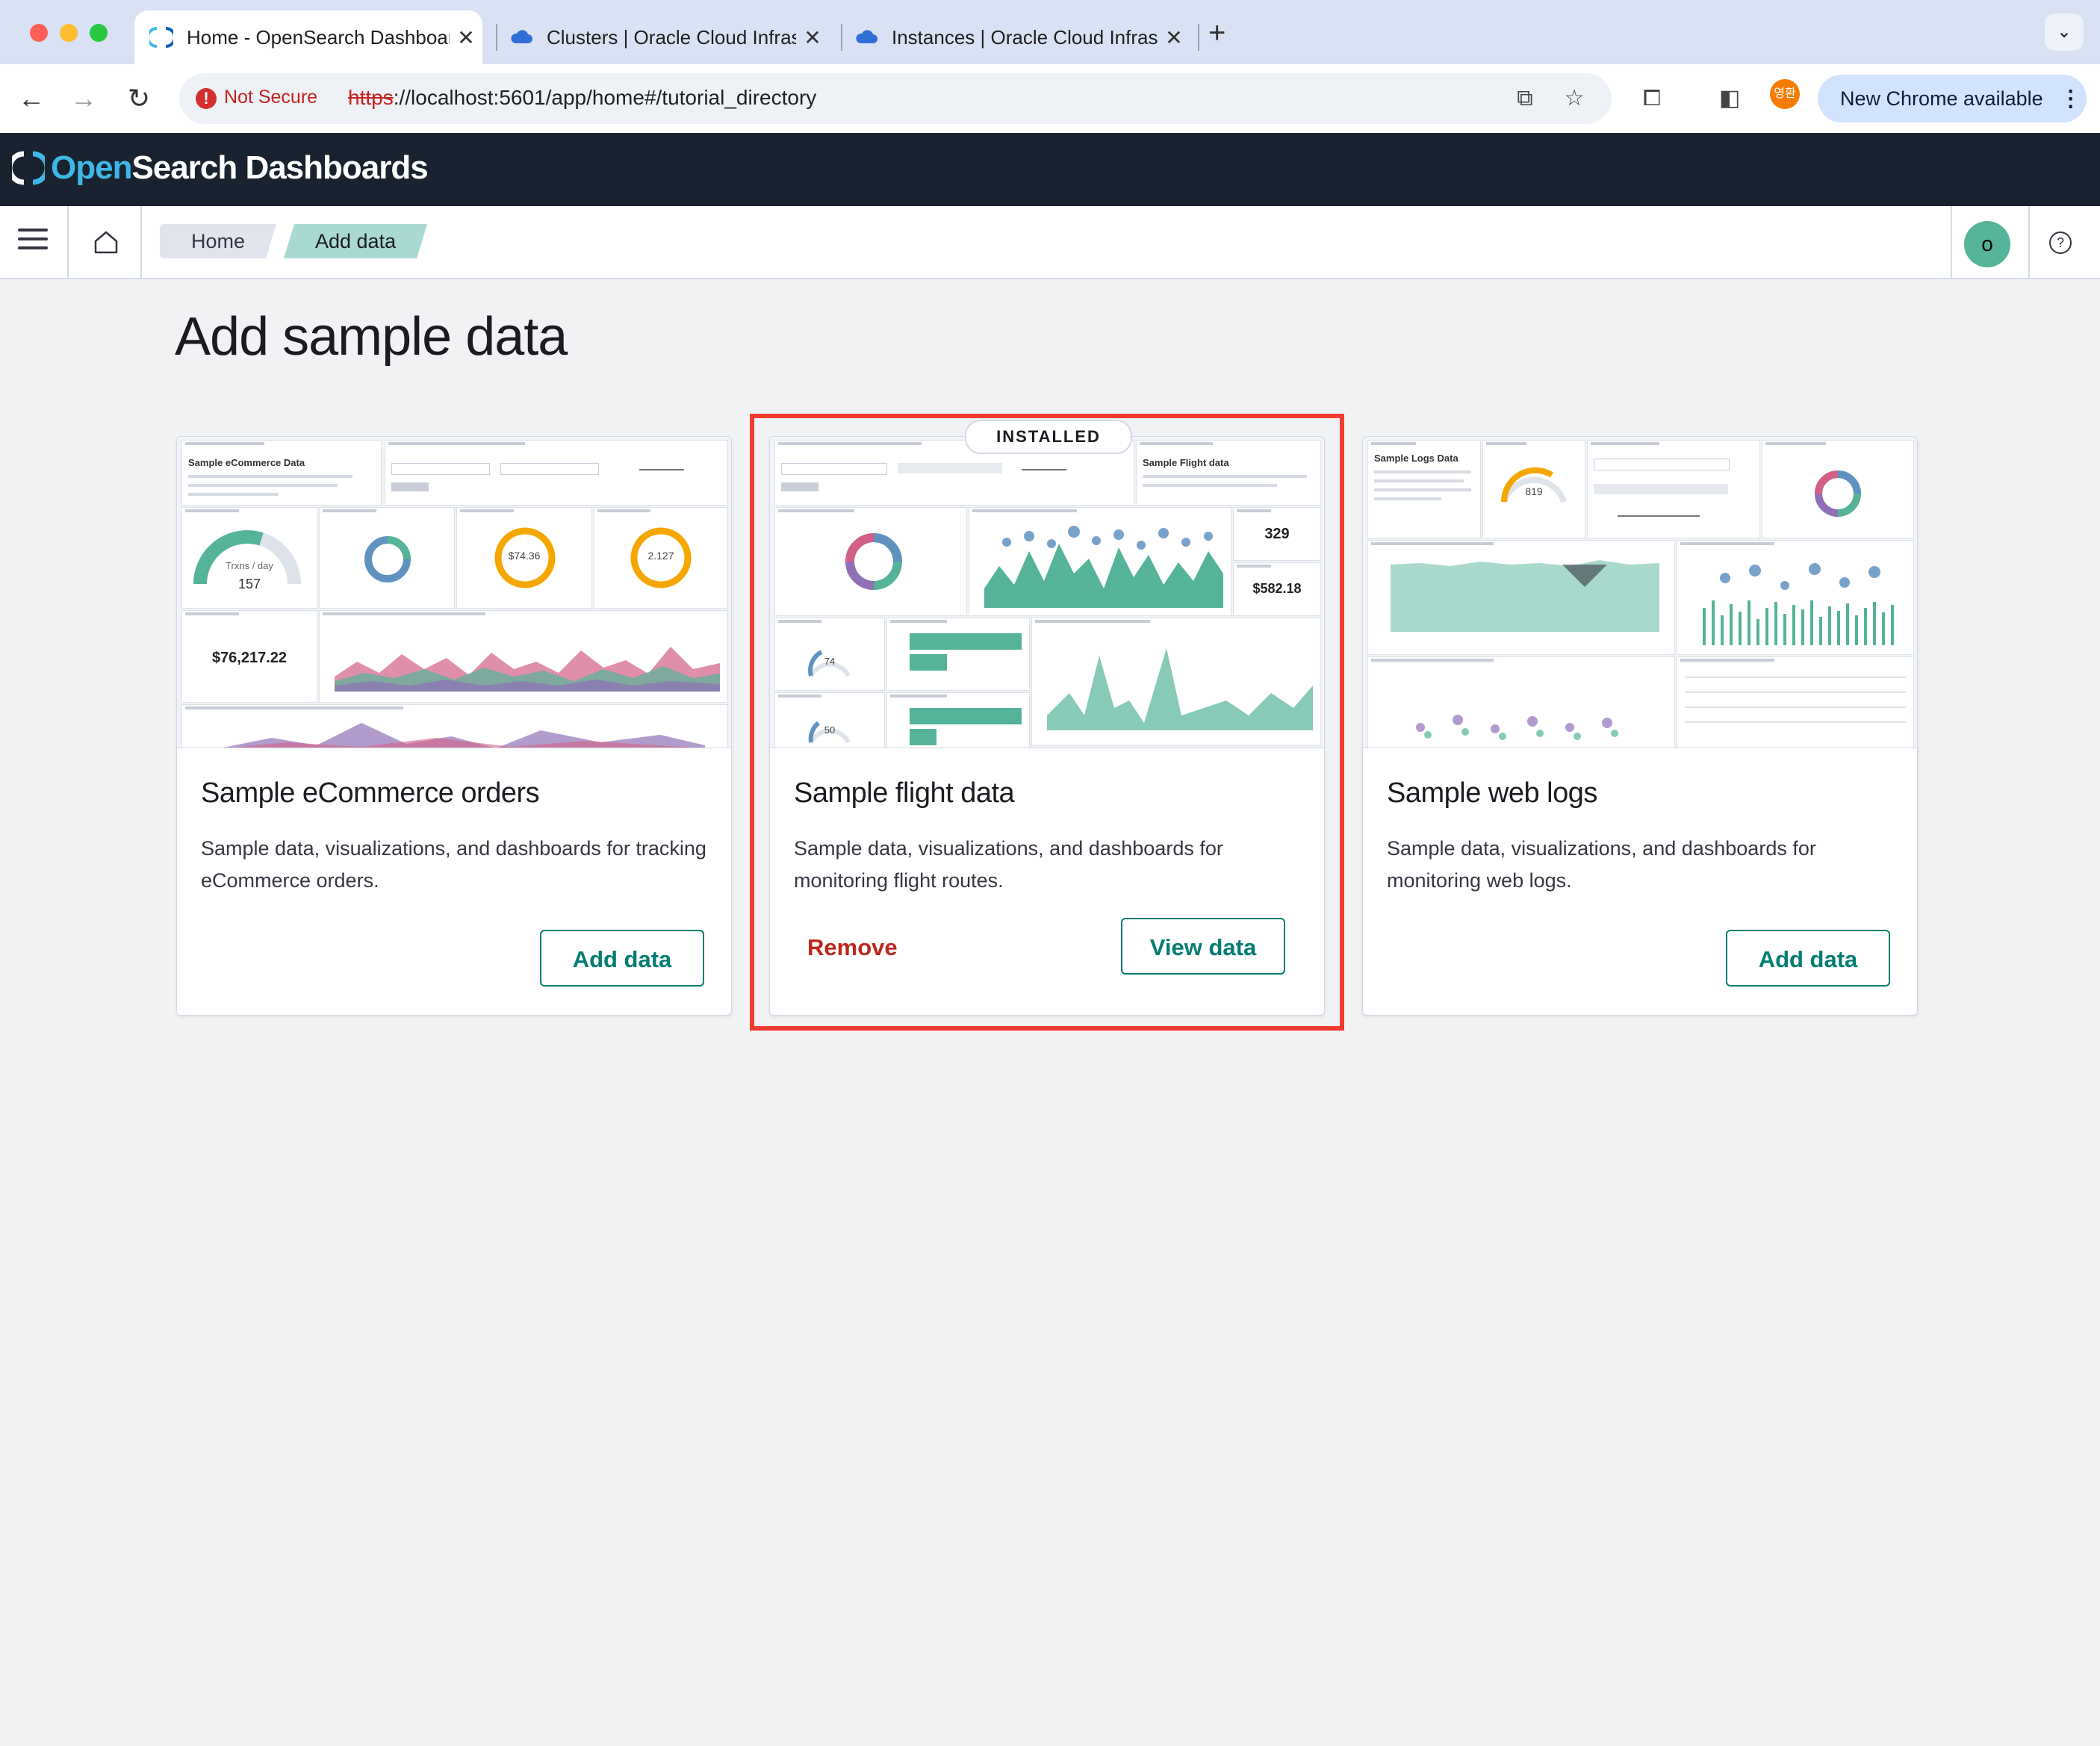  What do you see at coordinates (904, 793) in the screenshot?
I see `card-title: Sample flight data` at bounding box center [904, 793].